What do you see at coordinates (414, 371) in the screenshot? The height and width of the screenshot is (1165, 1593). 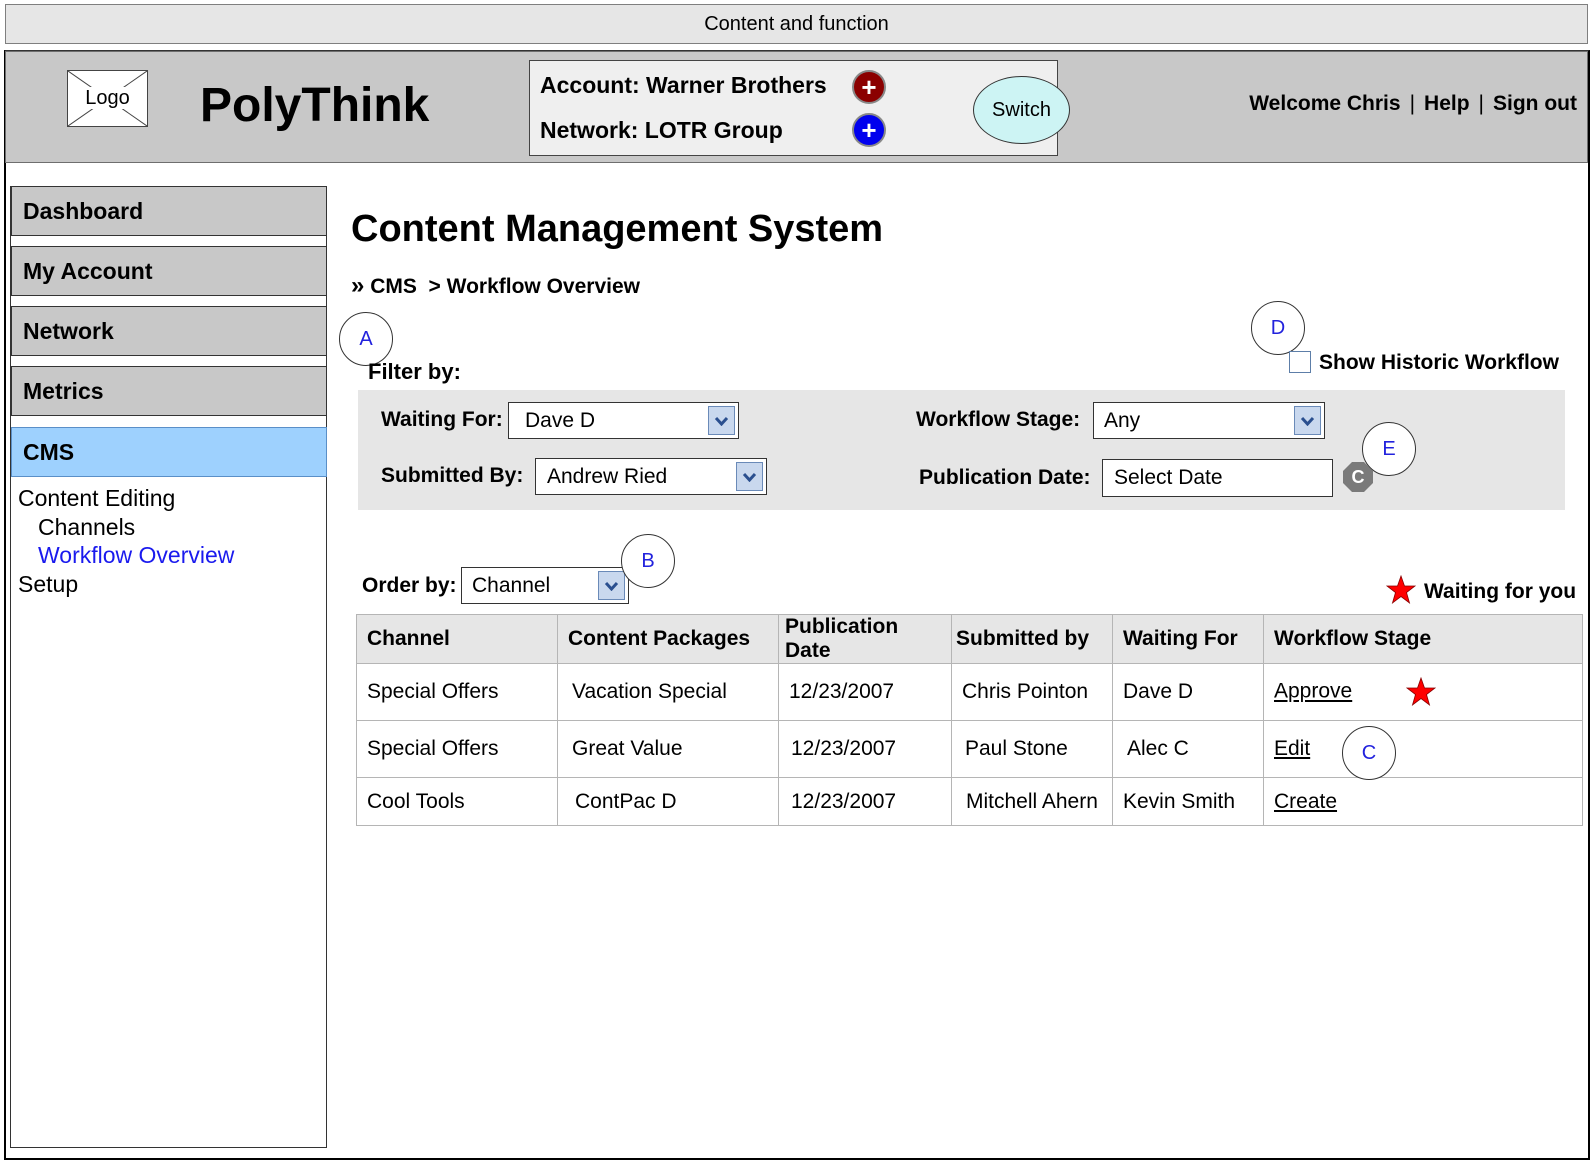 I see `filter-heading: Filter by:` at bounding box center [414, 371].